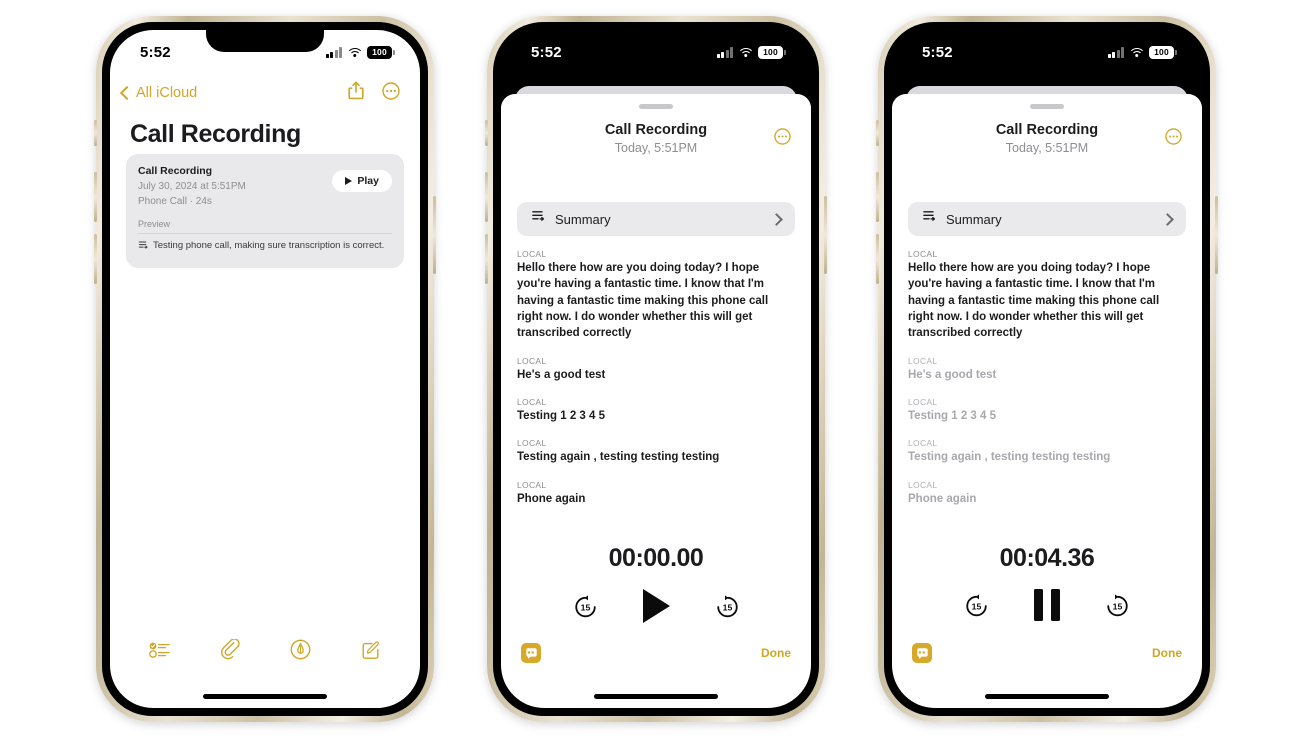 This screenshot has width=1312, height=738. Describe the element at coordinates (942, 498) in the screenshot. I see `transcript-text: Phone again` at that location.